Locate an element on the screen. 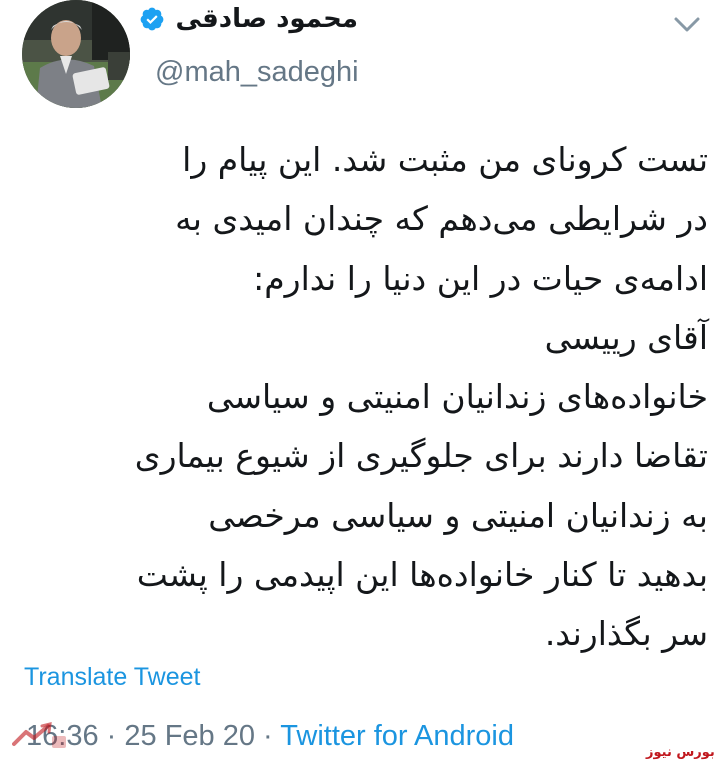 The width and height of the screenshot is (720, 767). tweet-metadata: 16:36 · 25 Feb 20 · Twitter for Android is located at coordinates (270, 736).